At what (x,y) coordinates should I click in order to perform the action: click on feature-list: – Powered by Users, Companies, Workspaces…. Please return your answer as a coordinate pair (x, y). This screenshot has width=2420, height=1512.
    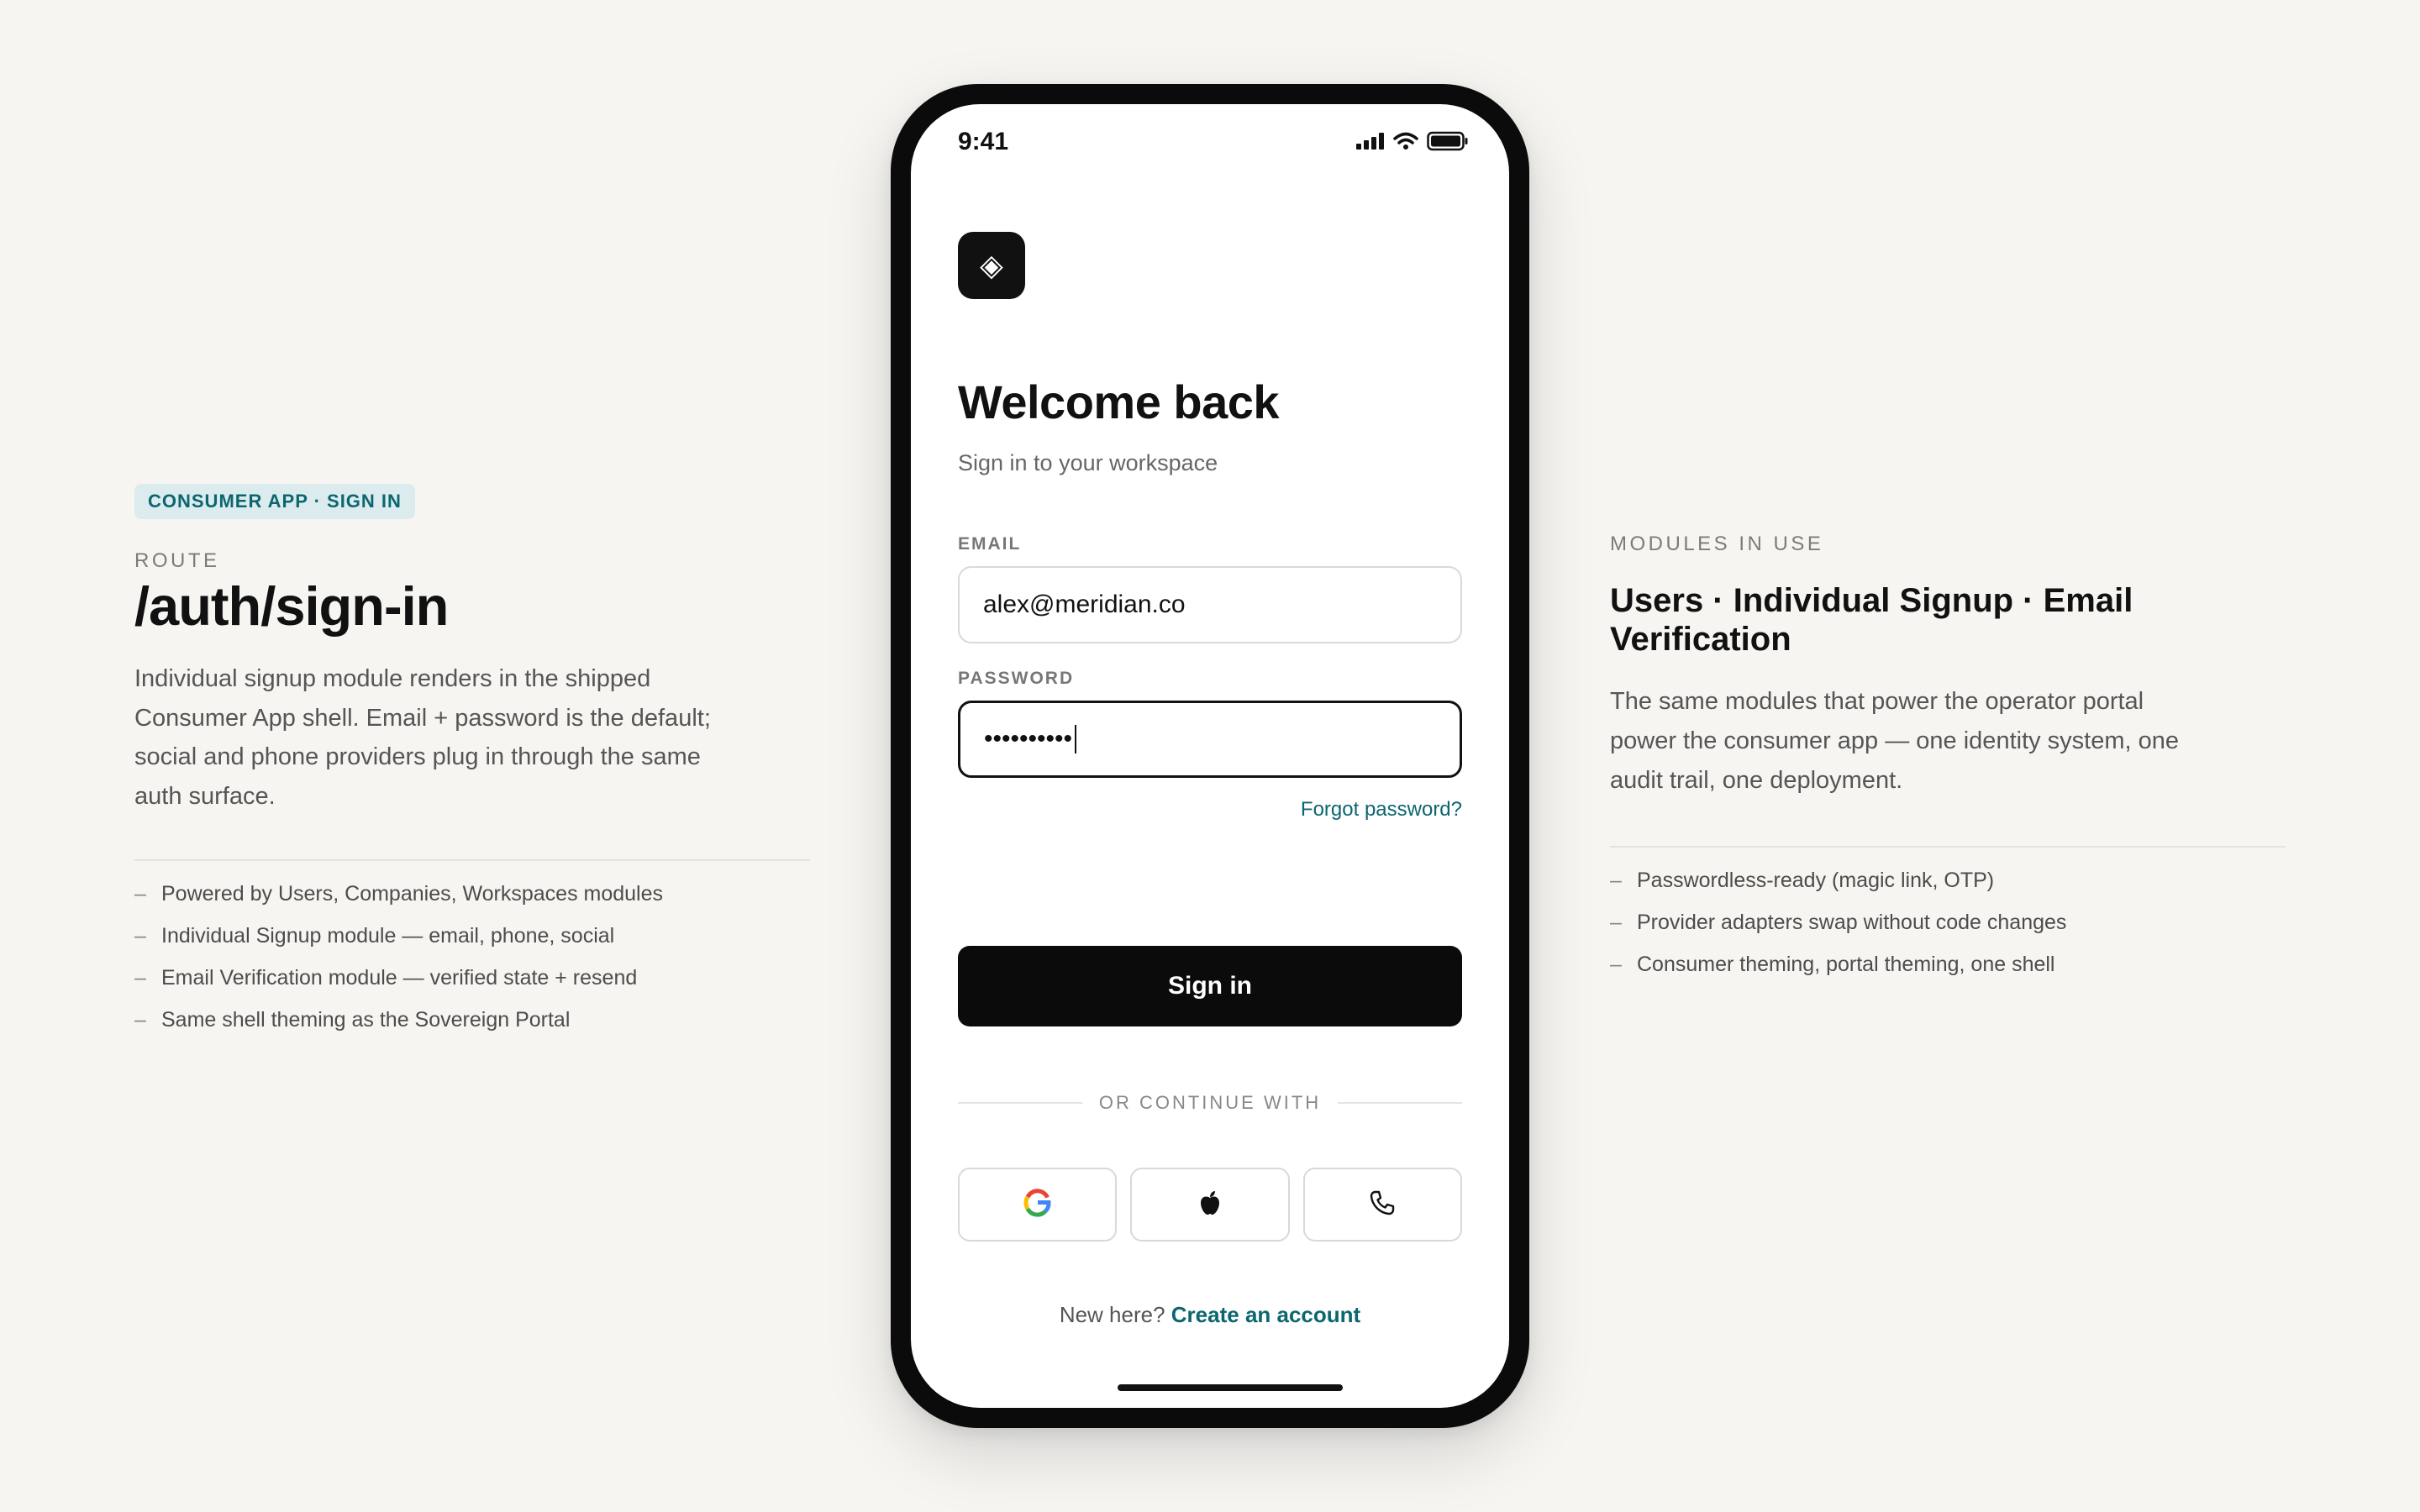
    Looking at the image, I should click on (472, 957).